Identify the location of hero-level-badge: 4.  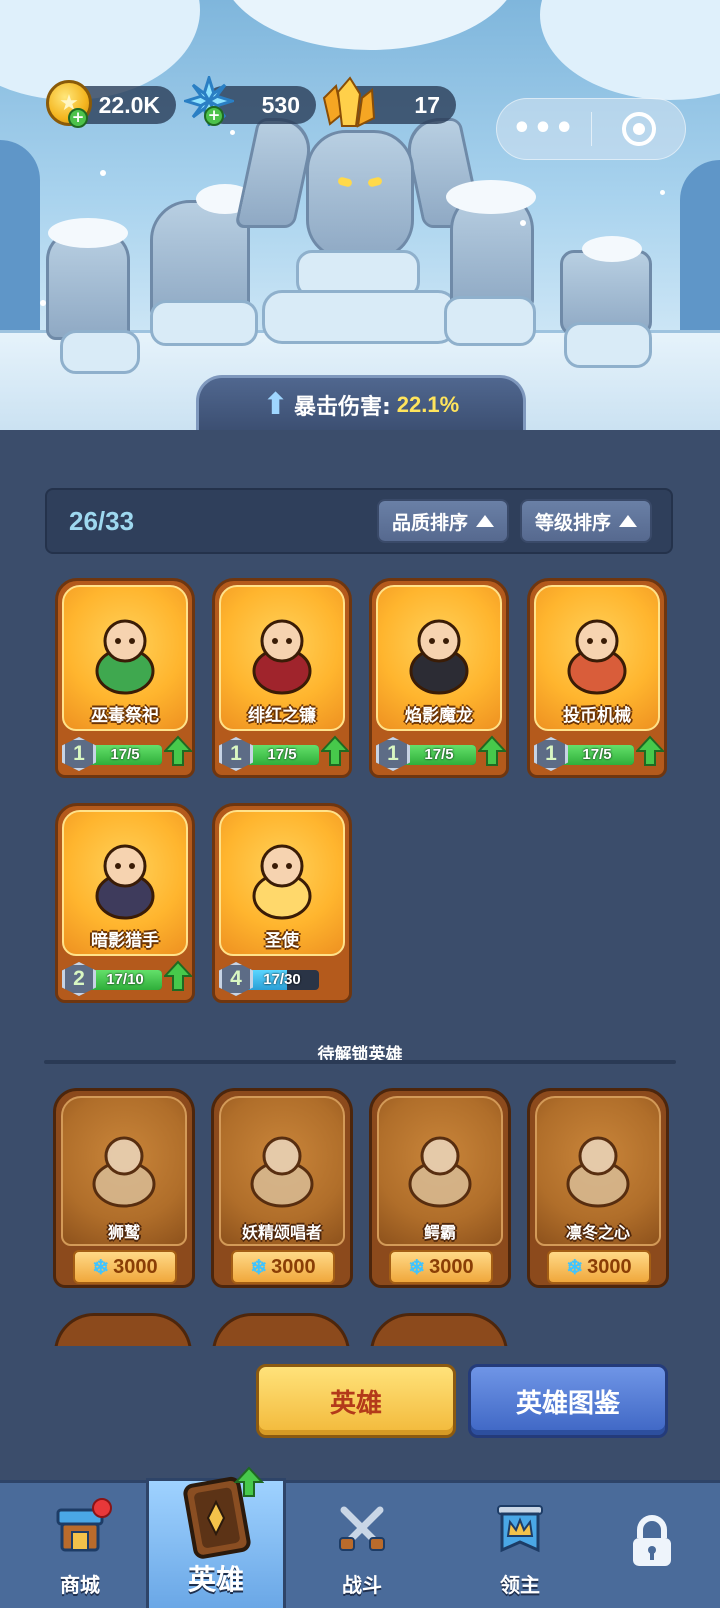
(236, 979).